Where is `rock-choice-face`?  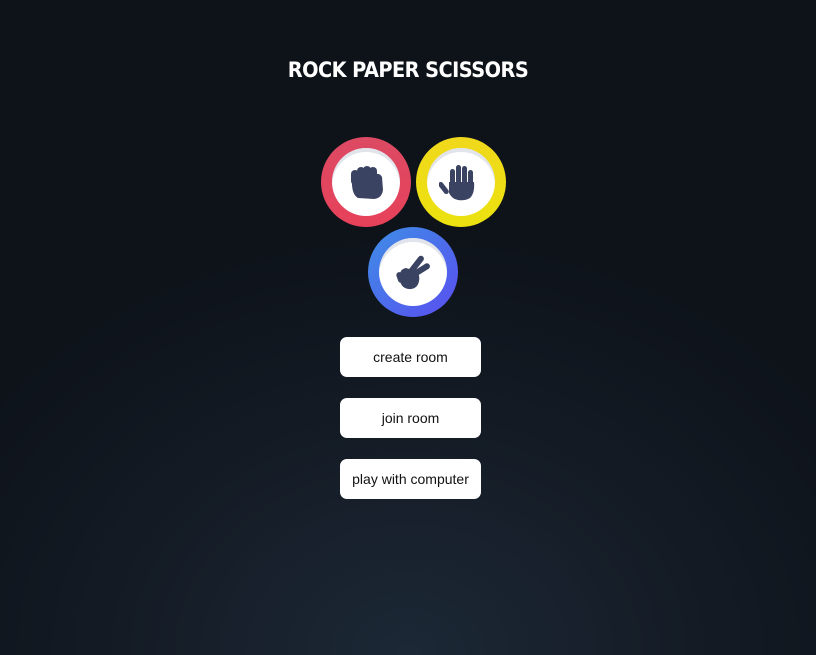
rock-choice-face is located at coordinates (366, 182).